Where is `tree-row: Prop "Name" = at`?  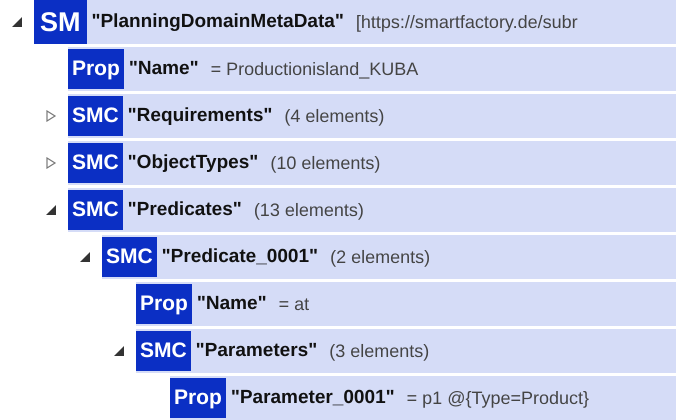 tree-row: Prop "Name" = at is located at coordinates (406, 304).